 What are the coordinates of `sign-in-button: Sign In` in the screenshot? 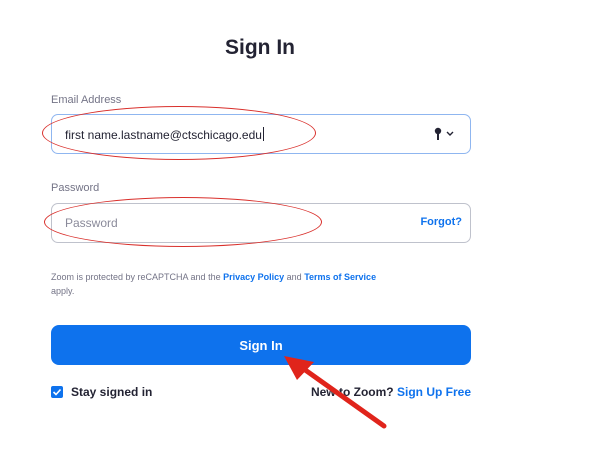 It's located at (261, 345).